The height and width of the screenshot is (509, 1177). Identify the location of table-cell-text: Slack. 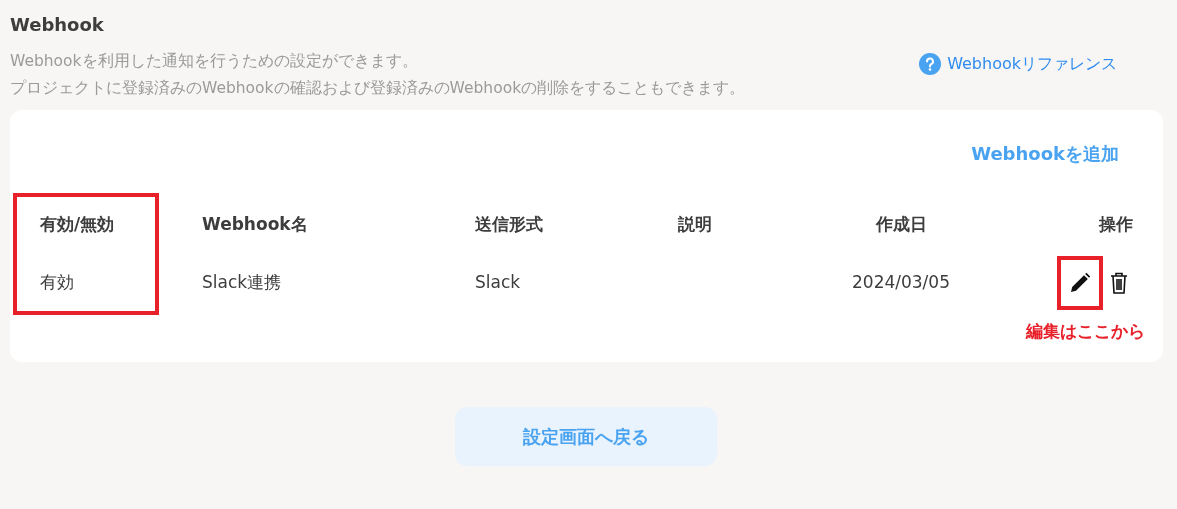
(498, 282).